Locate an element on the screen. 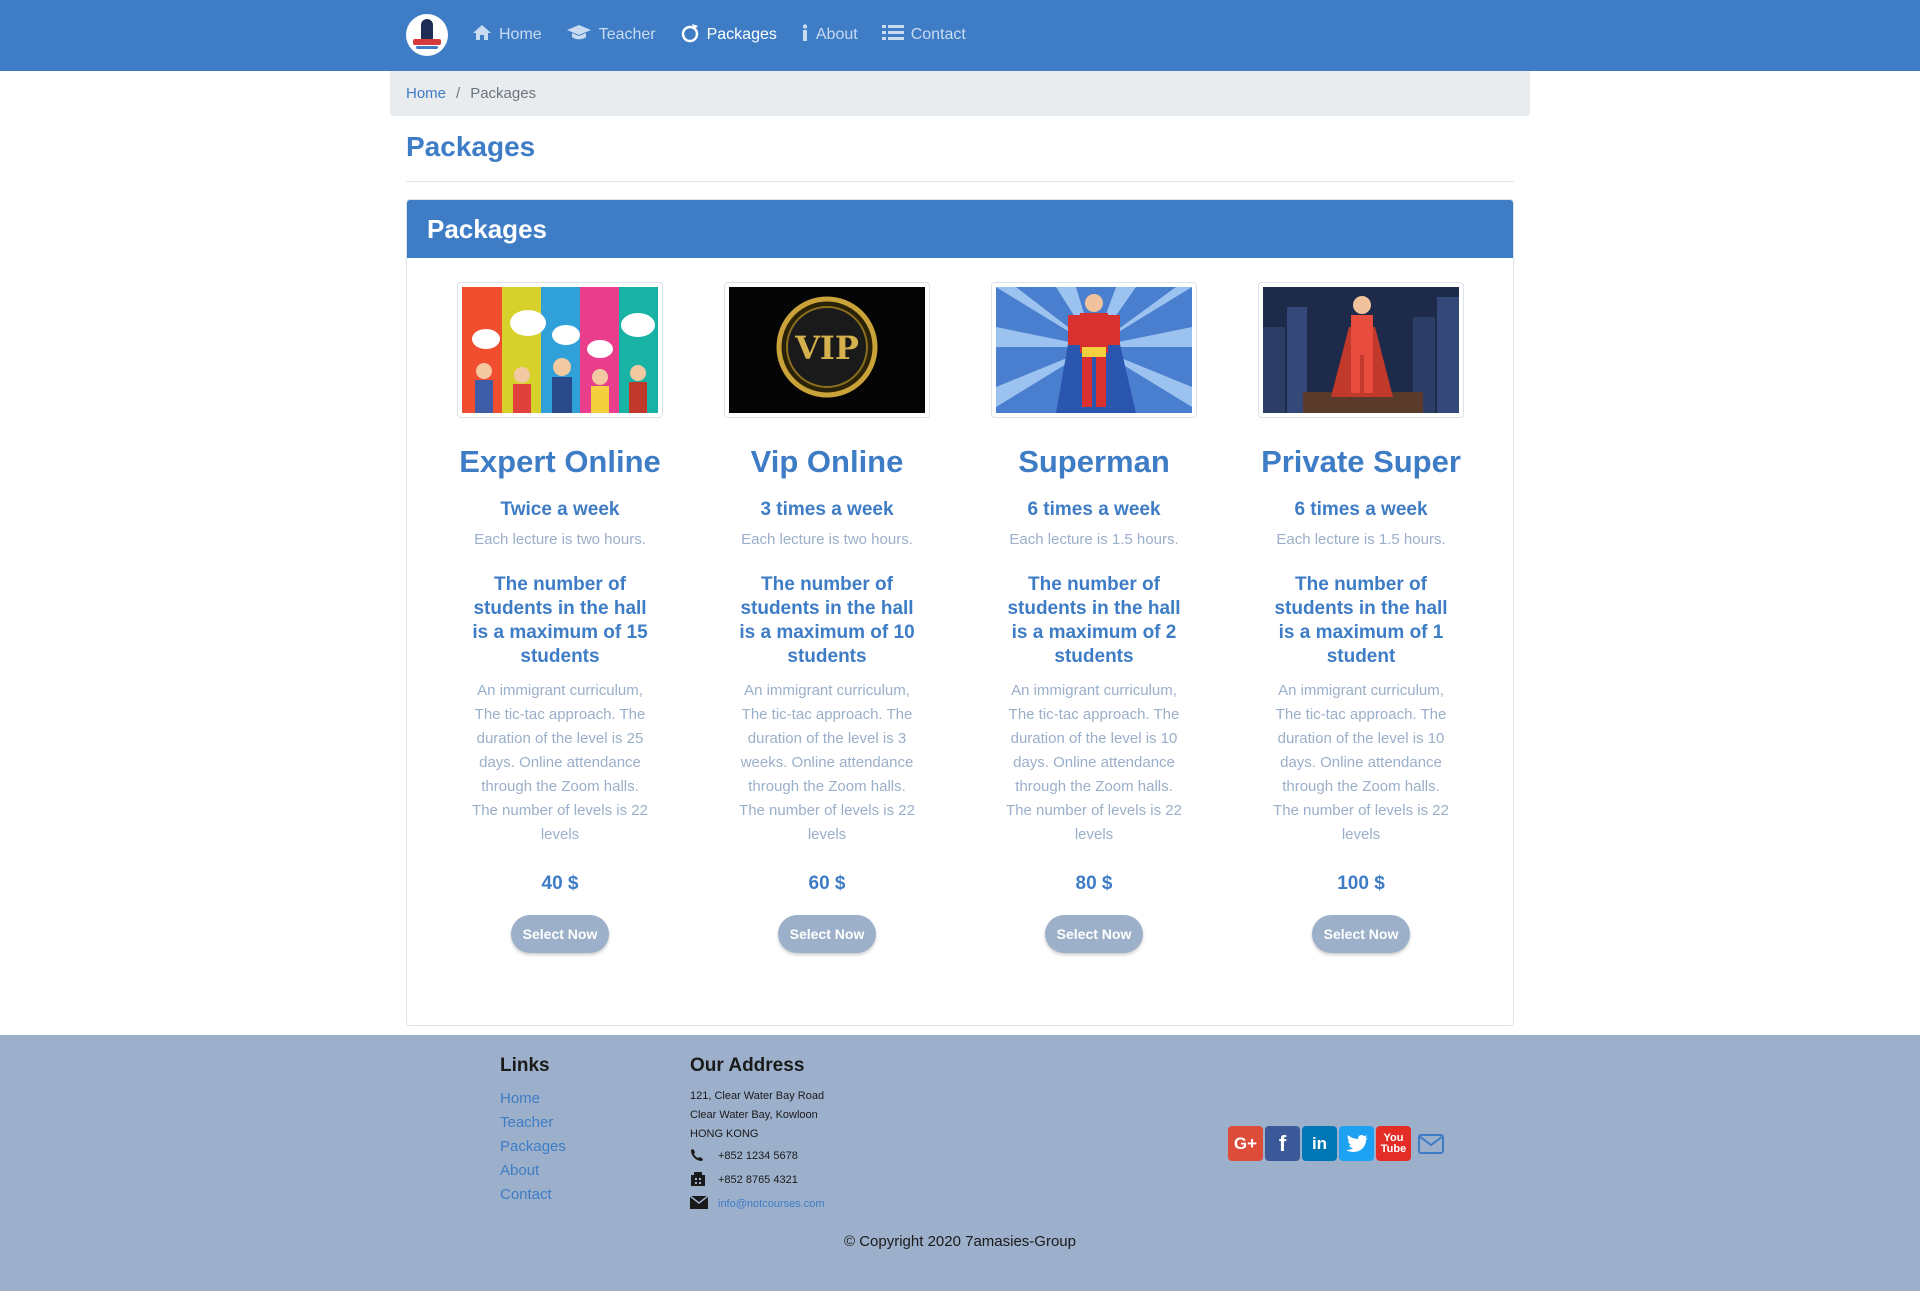  nav-item-packages: Packages is located at coordinates (728, 35).